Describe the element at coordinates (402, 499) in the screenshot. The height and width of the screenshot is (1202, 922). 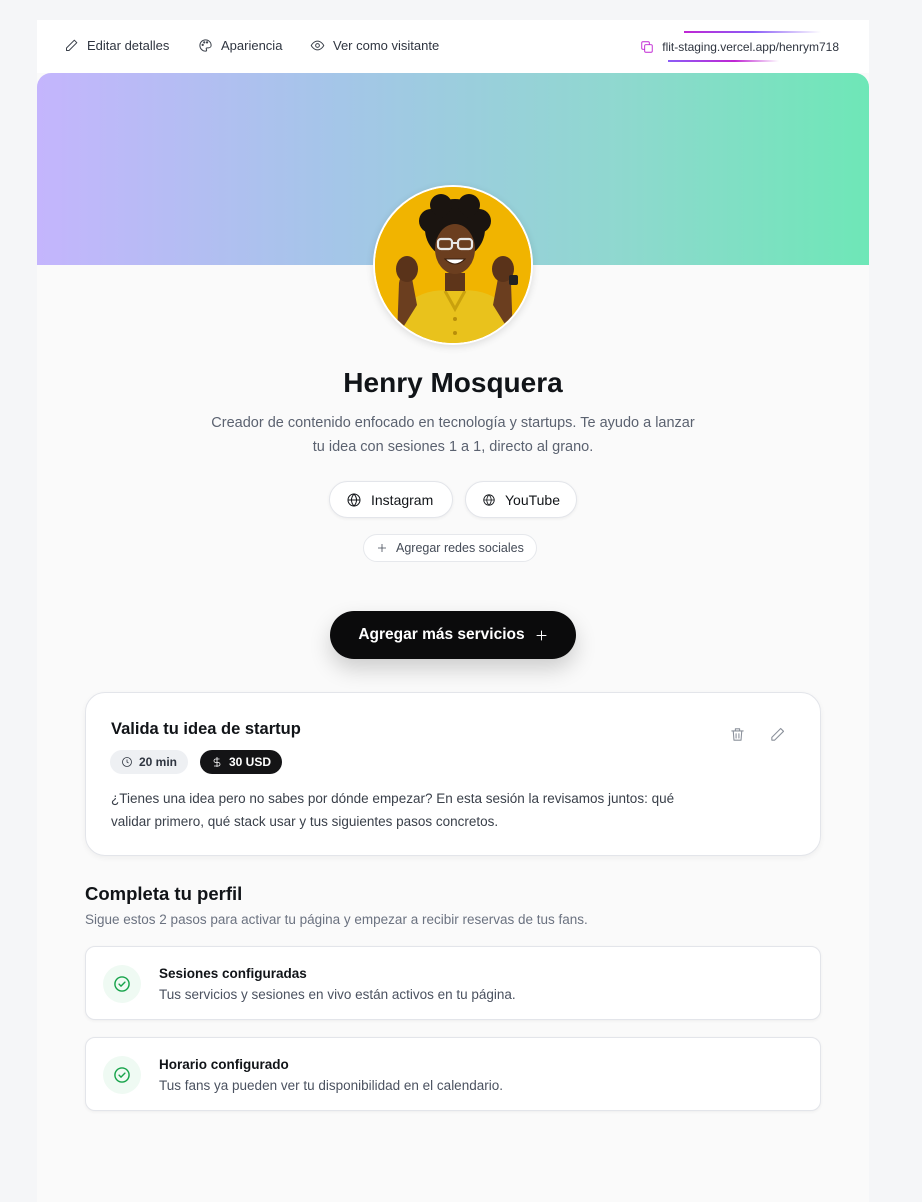
I see `social-link-label: Instagram` at that location.